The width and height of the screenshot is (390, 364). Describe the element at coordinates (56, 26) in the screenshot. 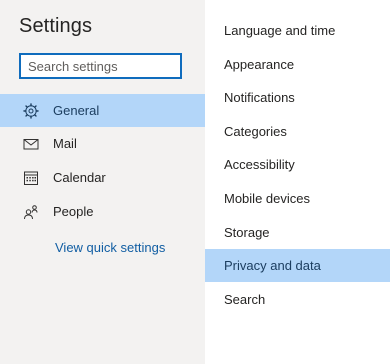

I see `page-title: Settings` at that location.